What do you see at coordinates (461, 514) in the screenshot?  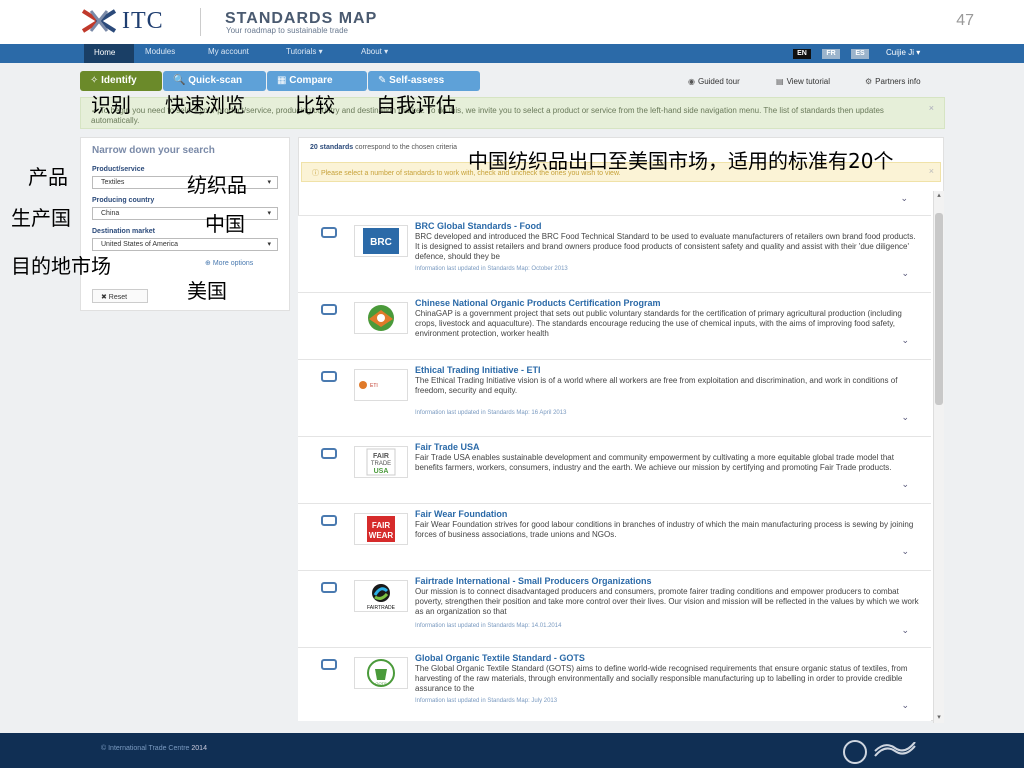 I see `standard-title: Fair Wear Foundation` at bounding box center [461, 514].